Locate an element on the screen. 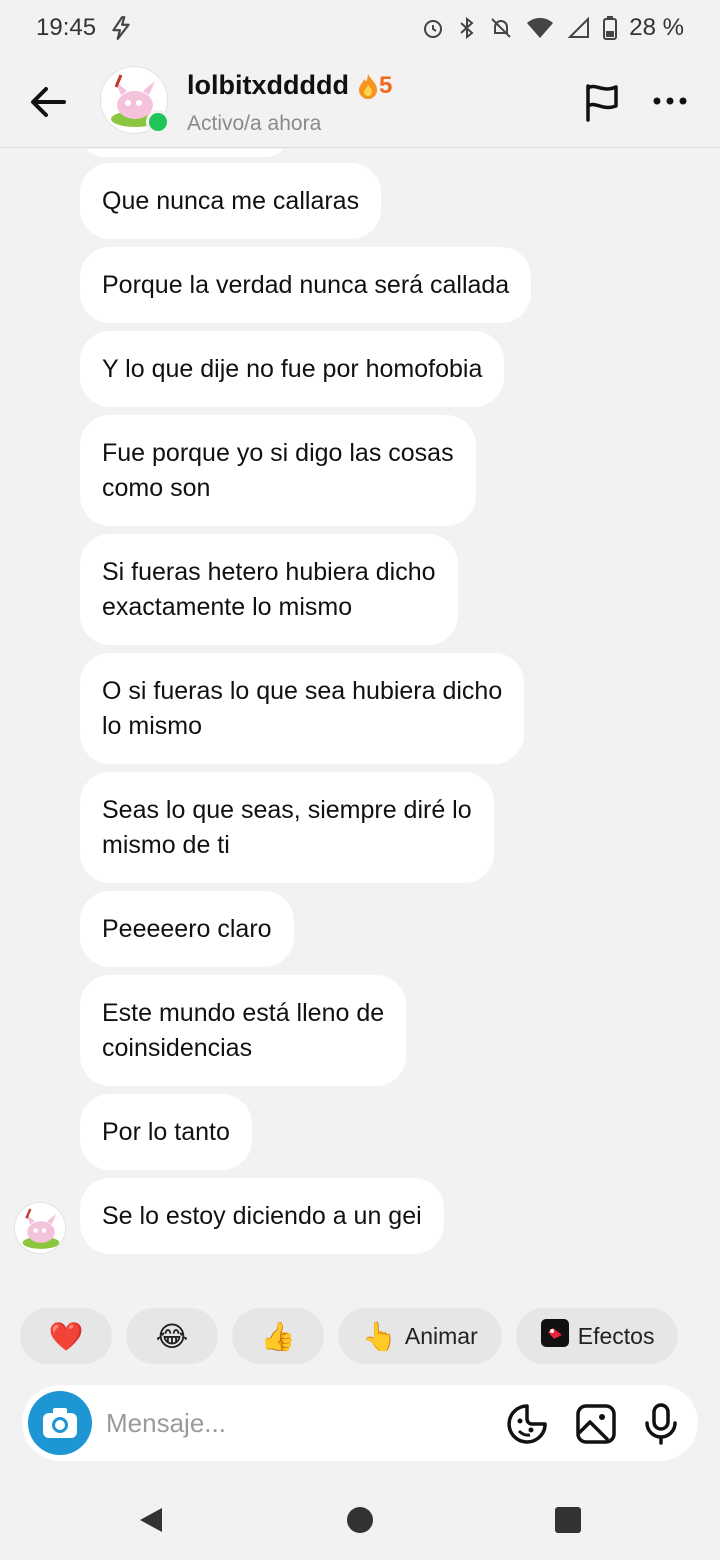  message-bubble: Peeeeero claro is located at coordinates (187, 929).